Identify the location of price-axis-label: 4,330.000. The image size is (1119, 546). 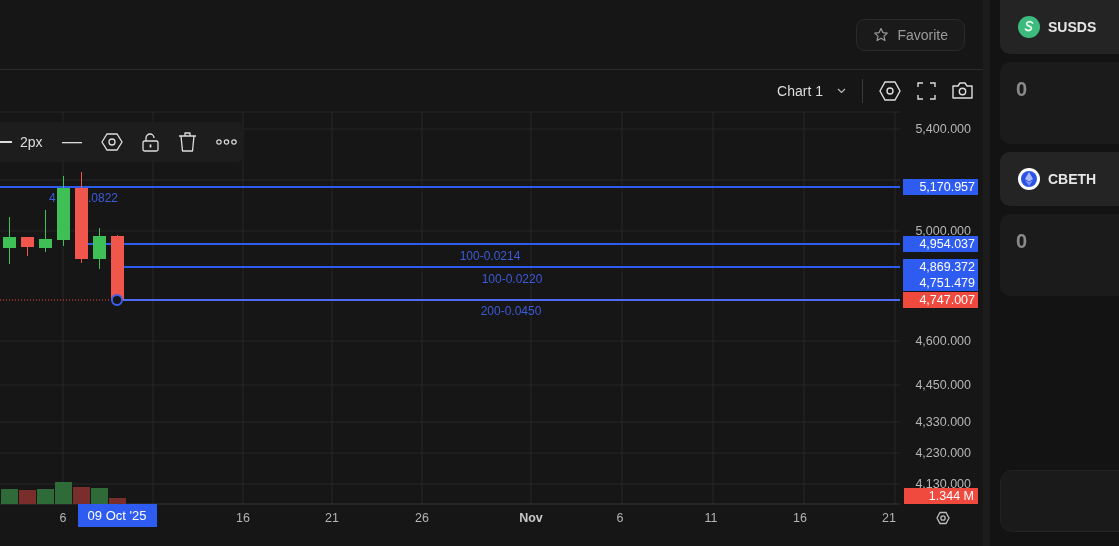
(943, 422).